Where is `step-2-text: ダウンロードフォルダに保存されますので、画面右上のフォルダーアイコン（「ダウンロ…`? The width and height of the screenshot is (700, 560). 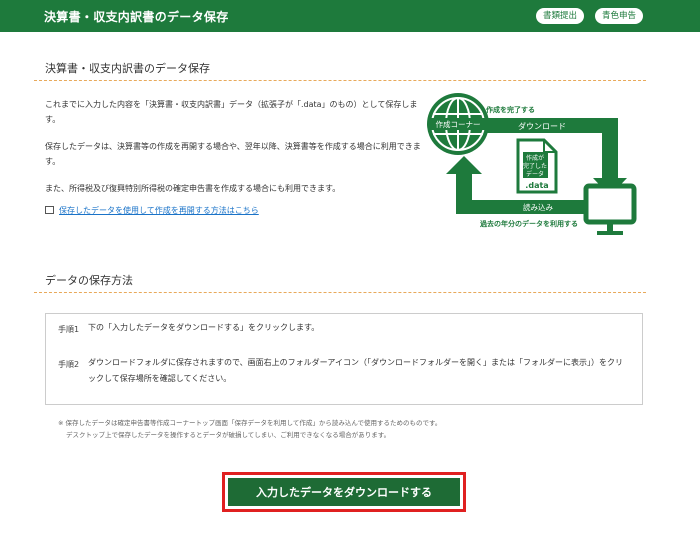 step-2-text: ダウンロードフォルダに保存されますので、画面右上のフォルダーアイコン（「ダウンロ… is located at coordinates (355, 370).